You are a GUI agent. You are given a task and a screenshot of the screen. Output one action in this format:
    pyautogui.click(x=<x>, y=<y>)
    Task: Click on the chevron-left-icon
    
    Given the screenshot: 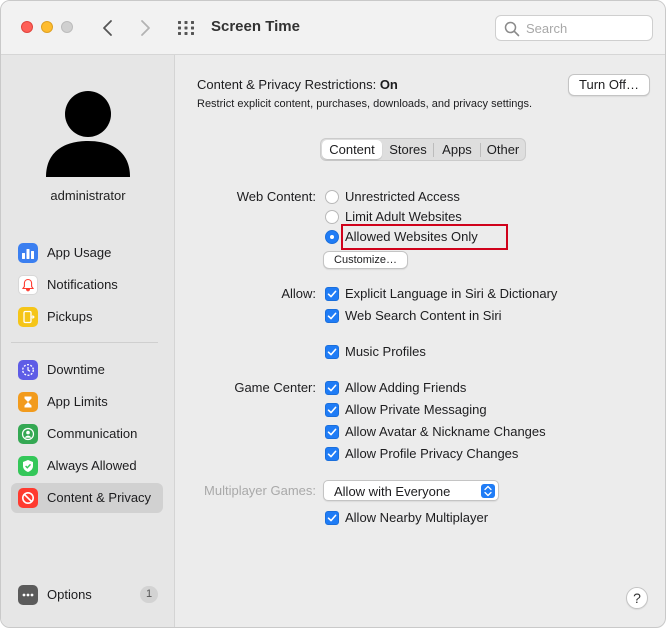 What is the action you would take?
    pyautogui.click(x=107, y=28)
    